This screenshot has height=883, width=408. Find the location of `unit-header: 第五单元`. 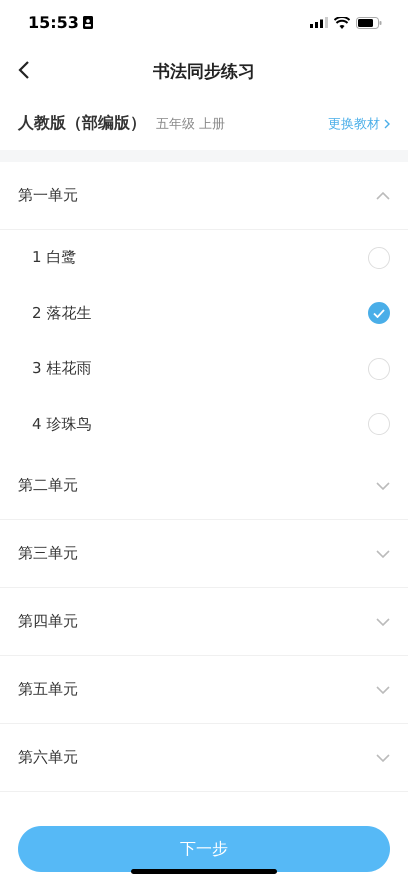

unit-header: 第五单元 is located at coordinates (204, 690).